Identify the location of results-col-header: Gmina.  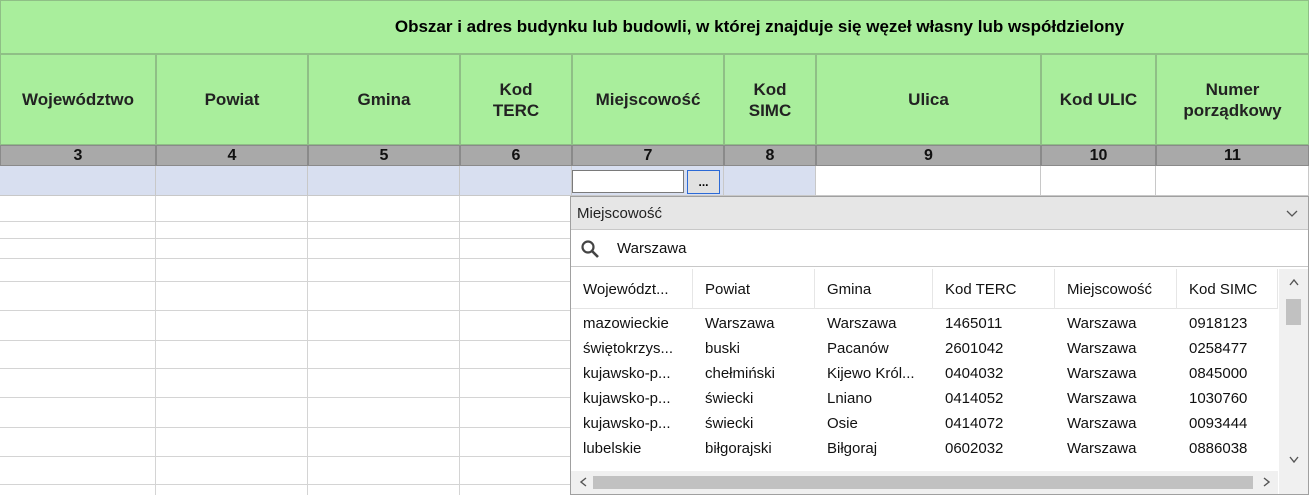
(874, 289).